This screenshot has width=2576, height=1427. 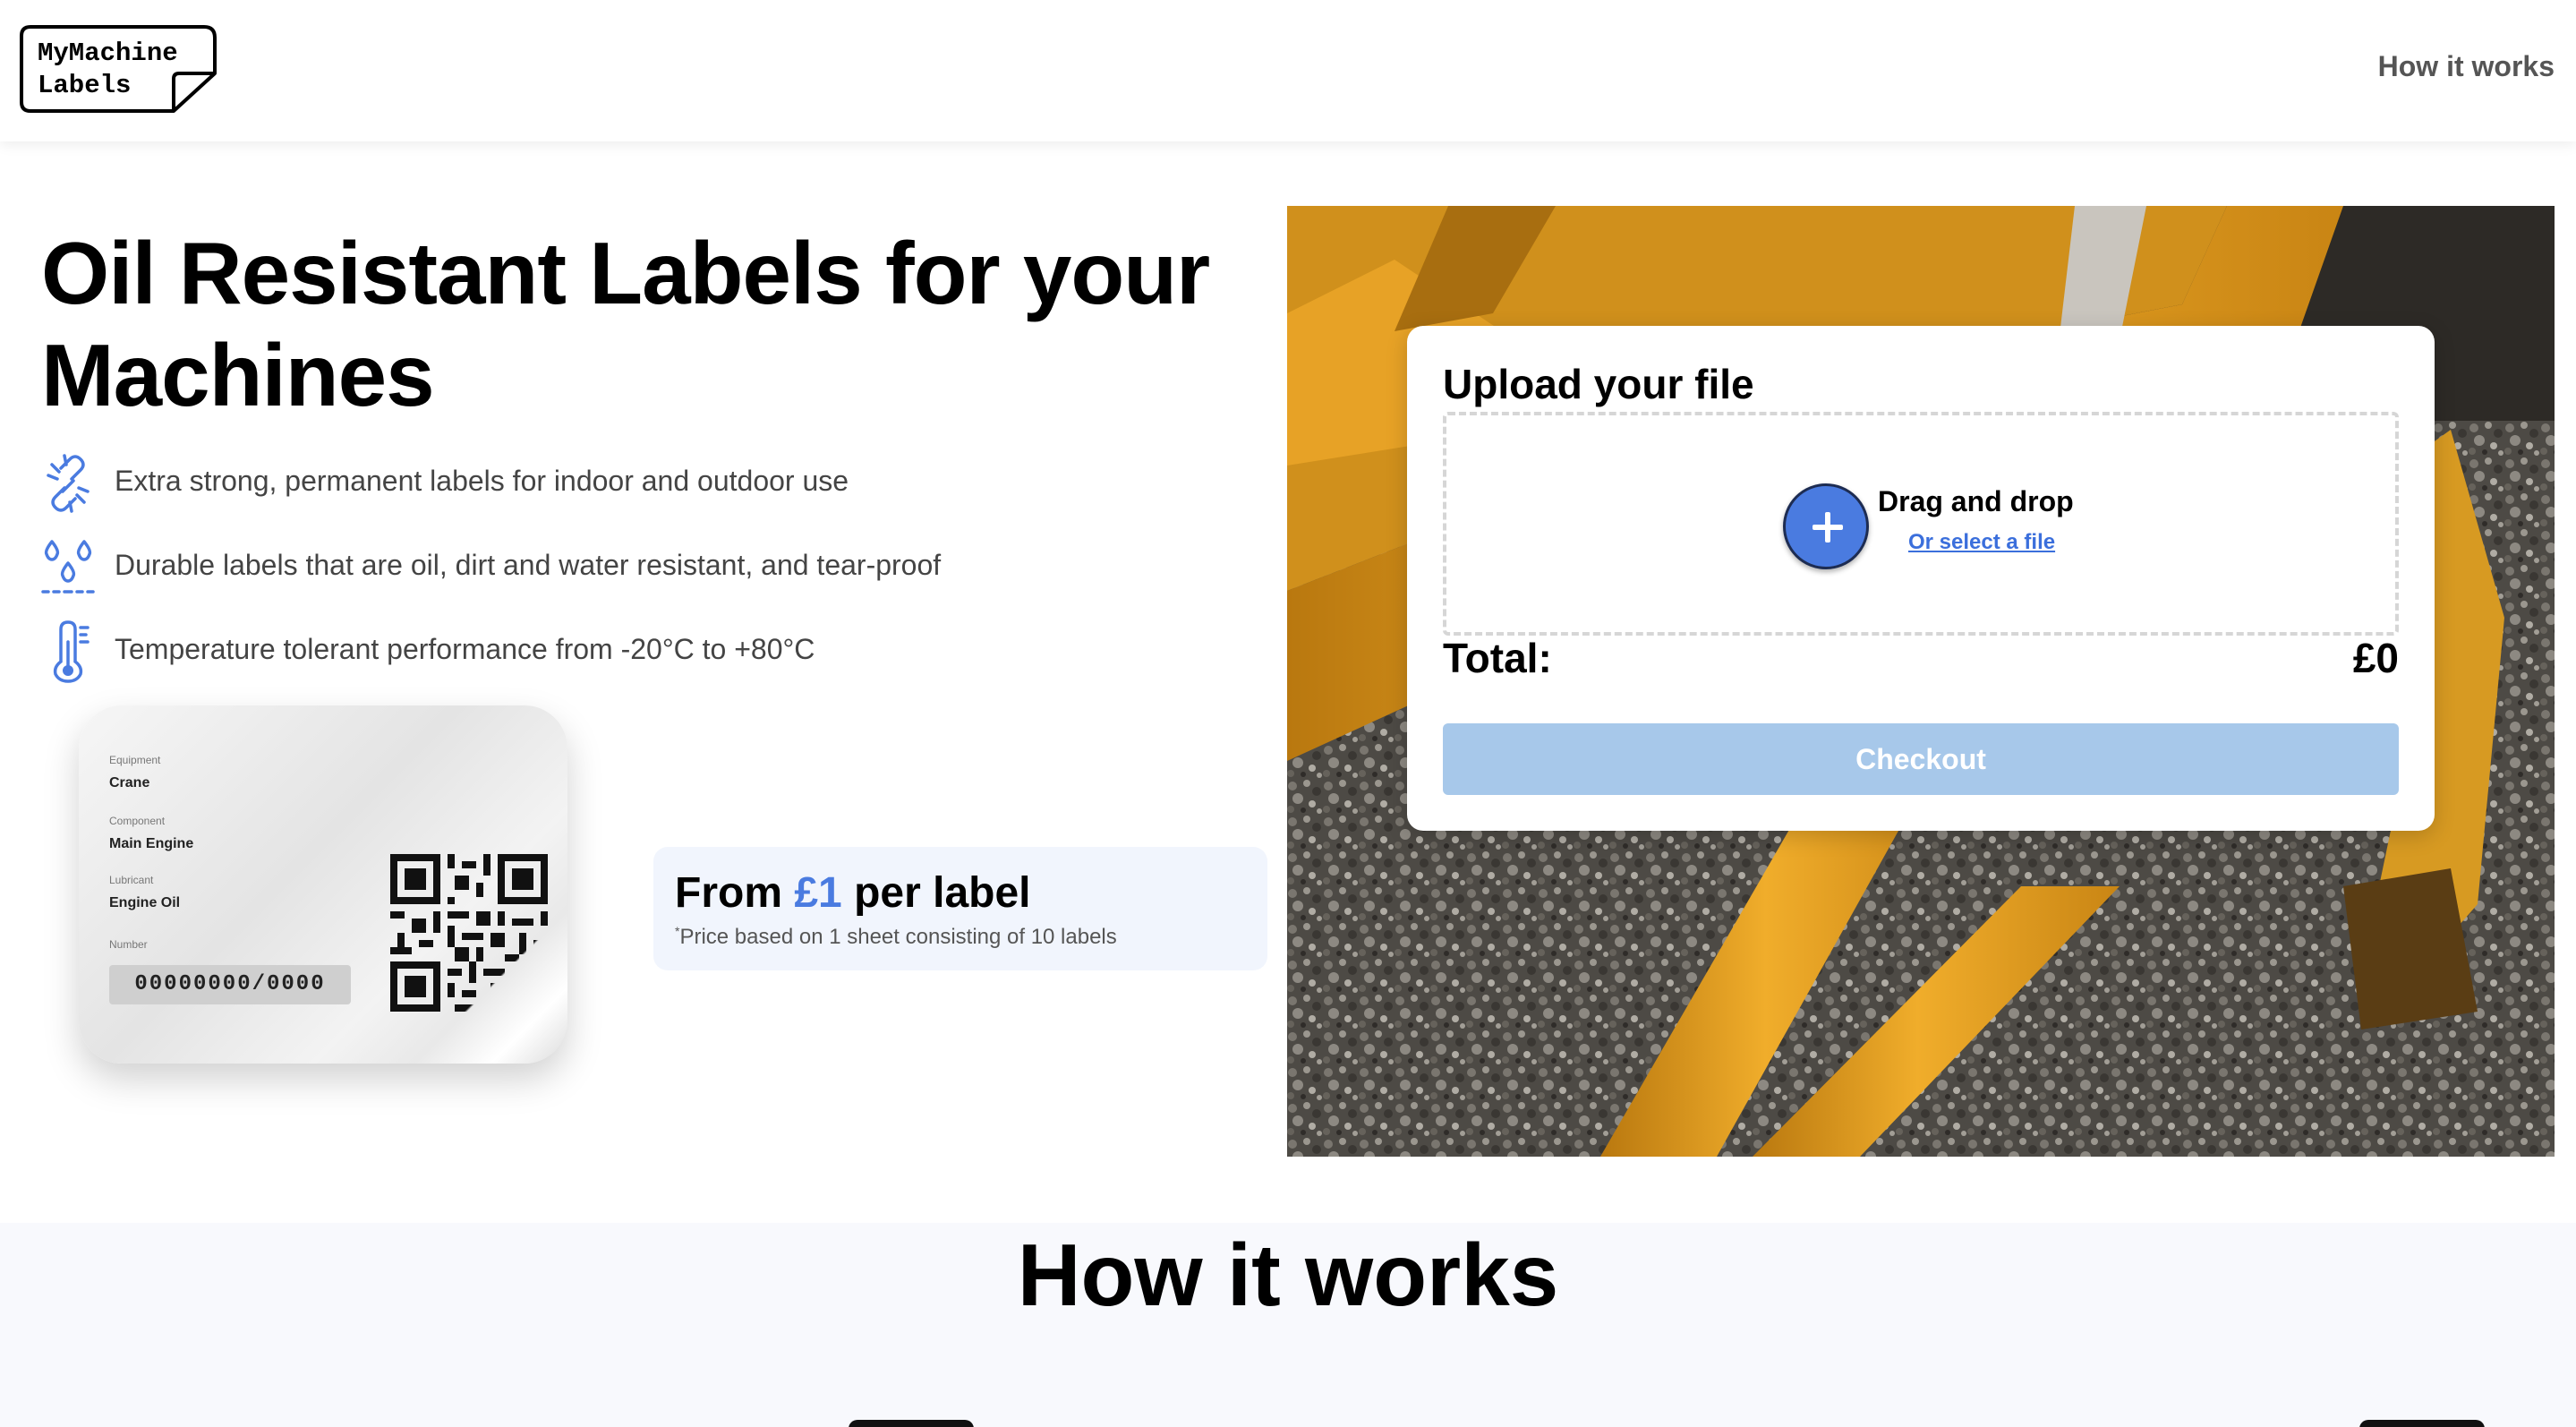 I want to click on thermometer-icon, so click(x=71, y=652).